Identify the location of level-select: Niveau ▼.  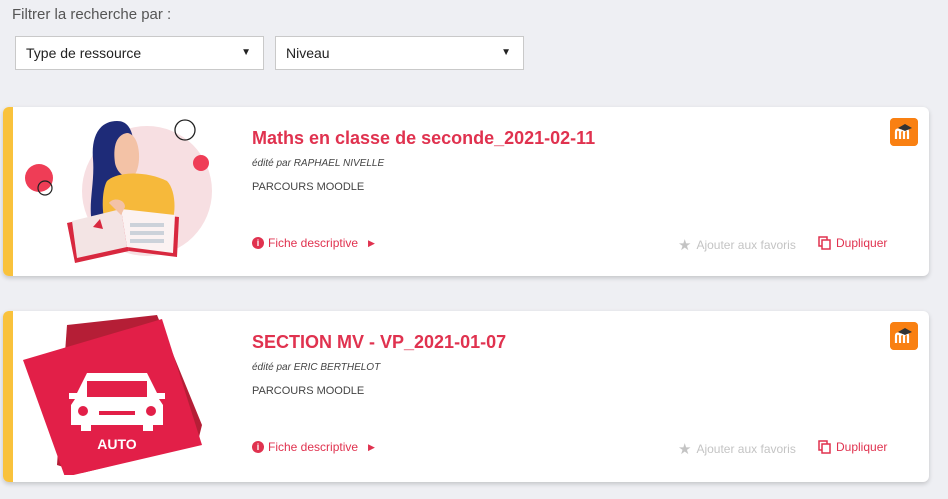
(399, 53).